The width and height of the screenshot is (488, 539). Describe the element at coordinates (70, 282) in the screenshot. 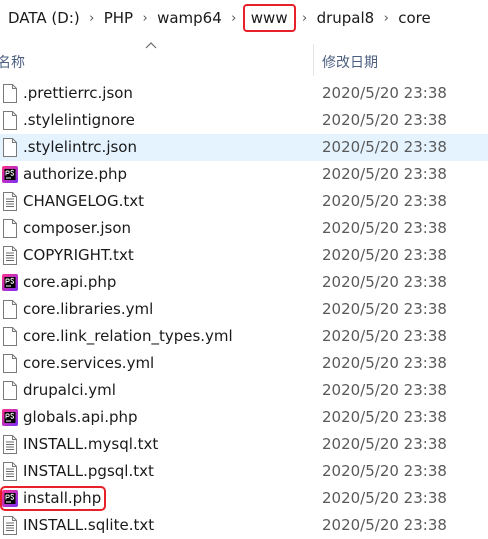

I see `file-name: core.api.php` at that location.